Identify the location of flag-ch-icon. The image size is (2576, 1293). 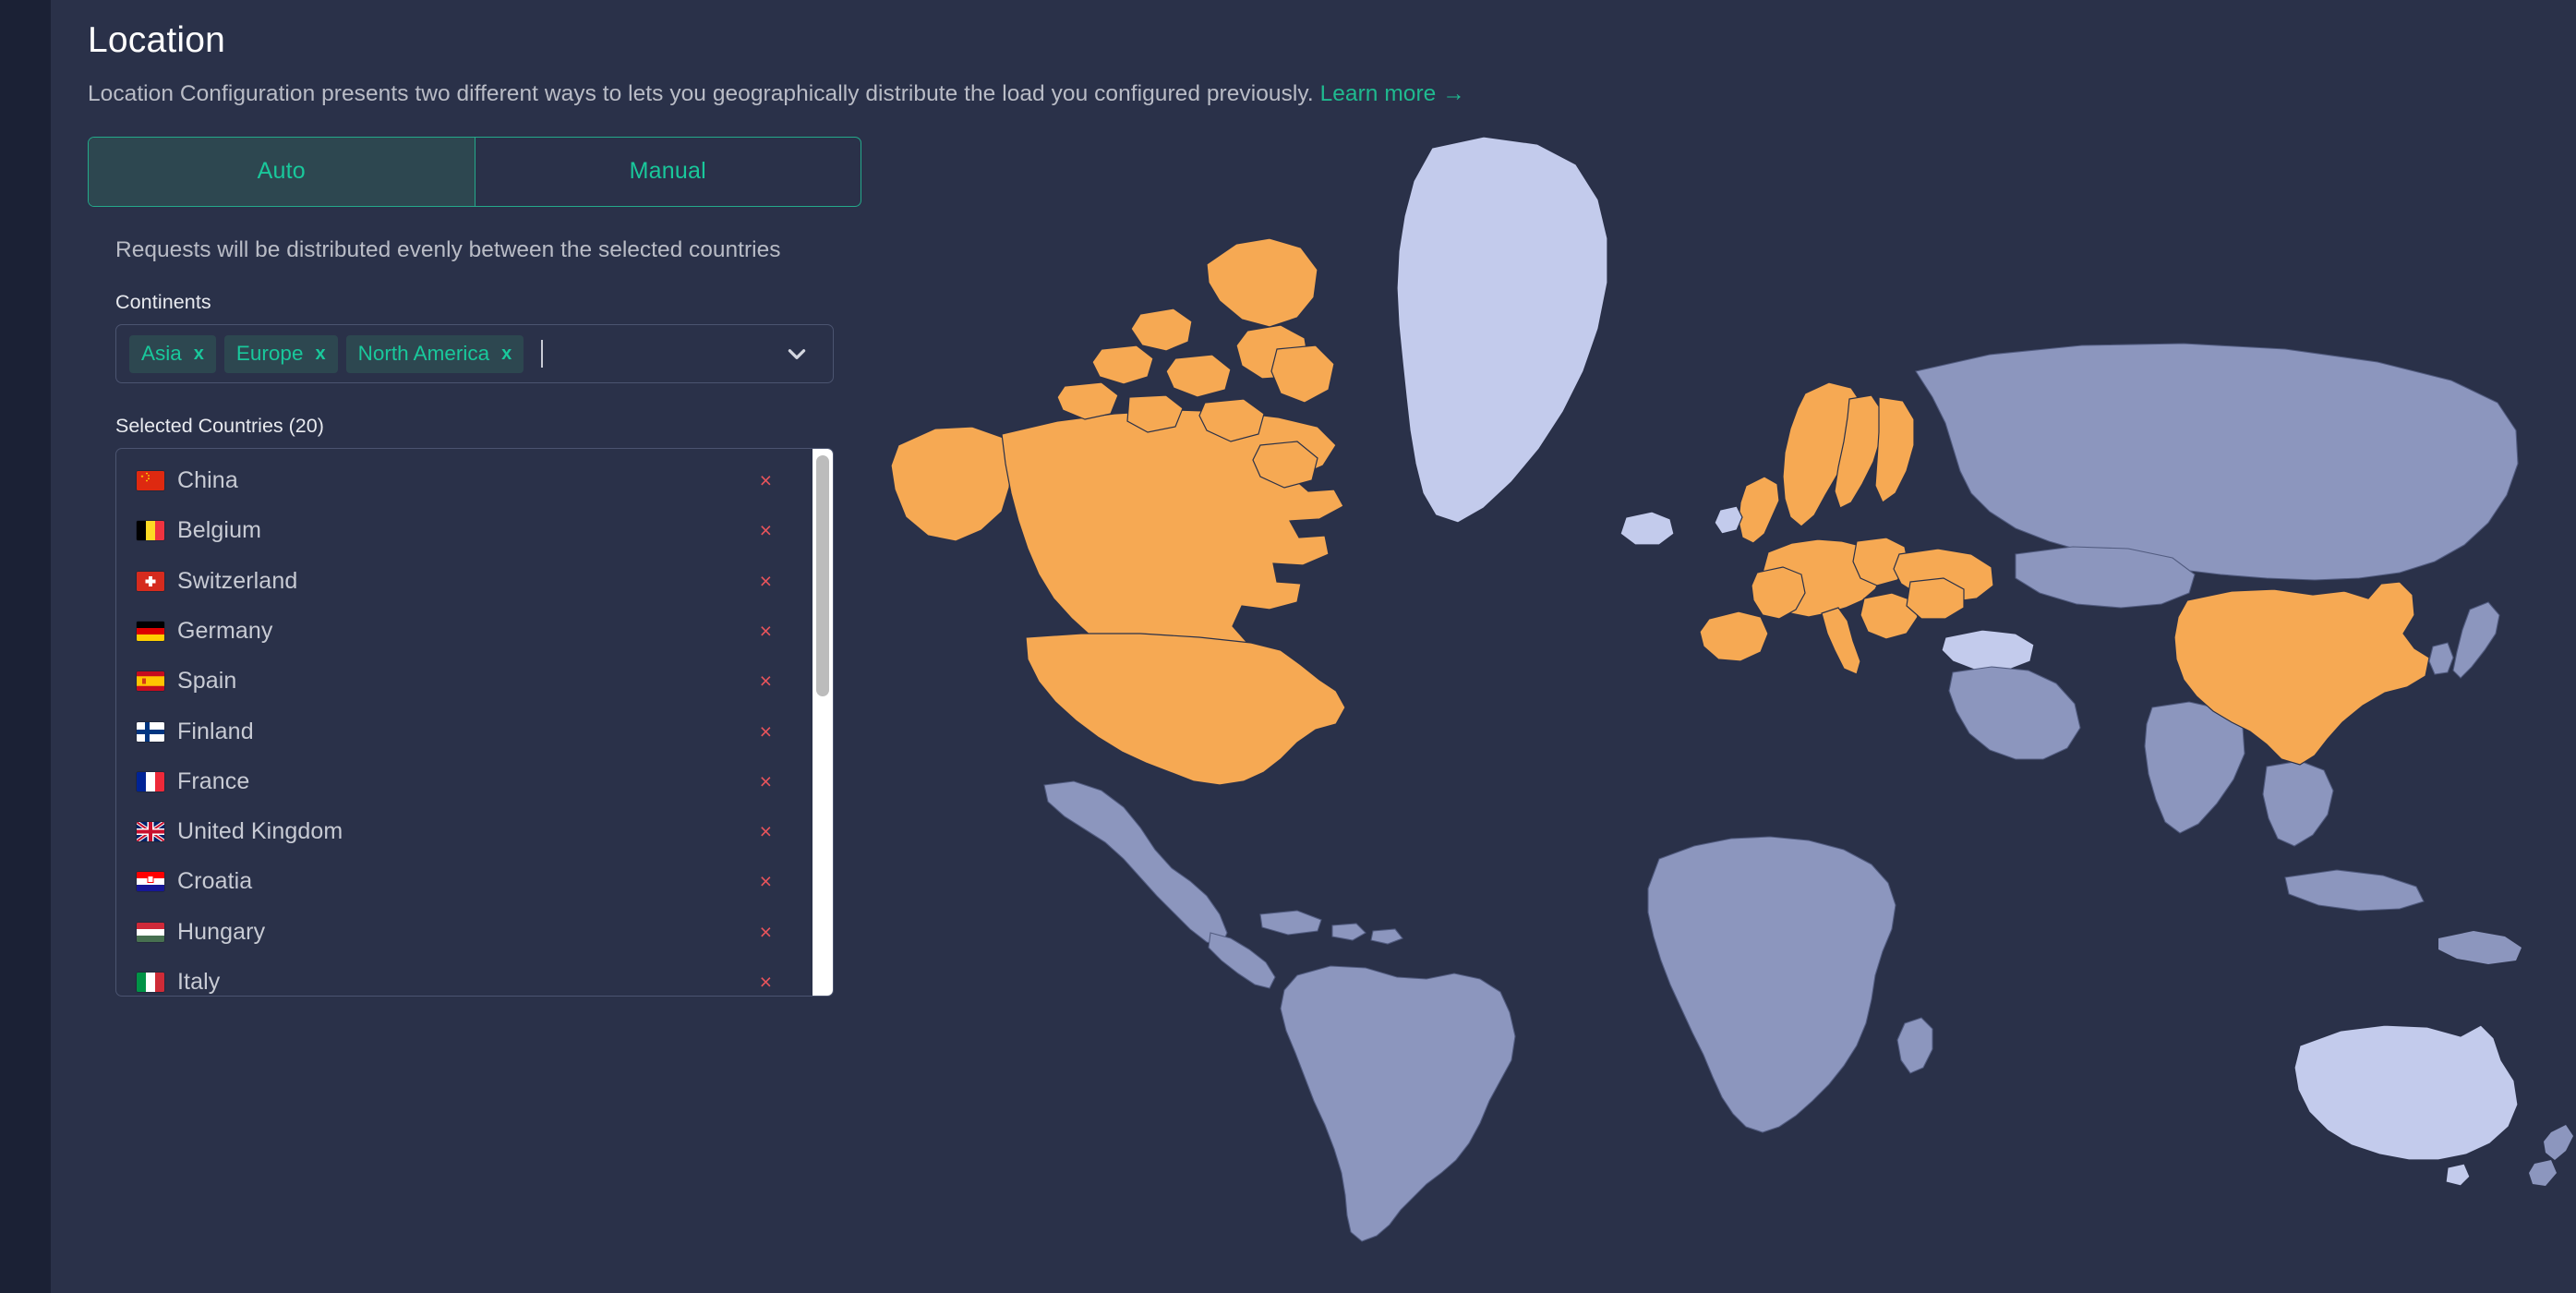
(150, 581).